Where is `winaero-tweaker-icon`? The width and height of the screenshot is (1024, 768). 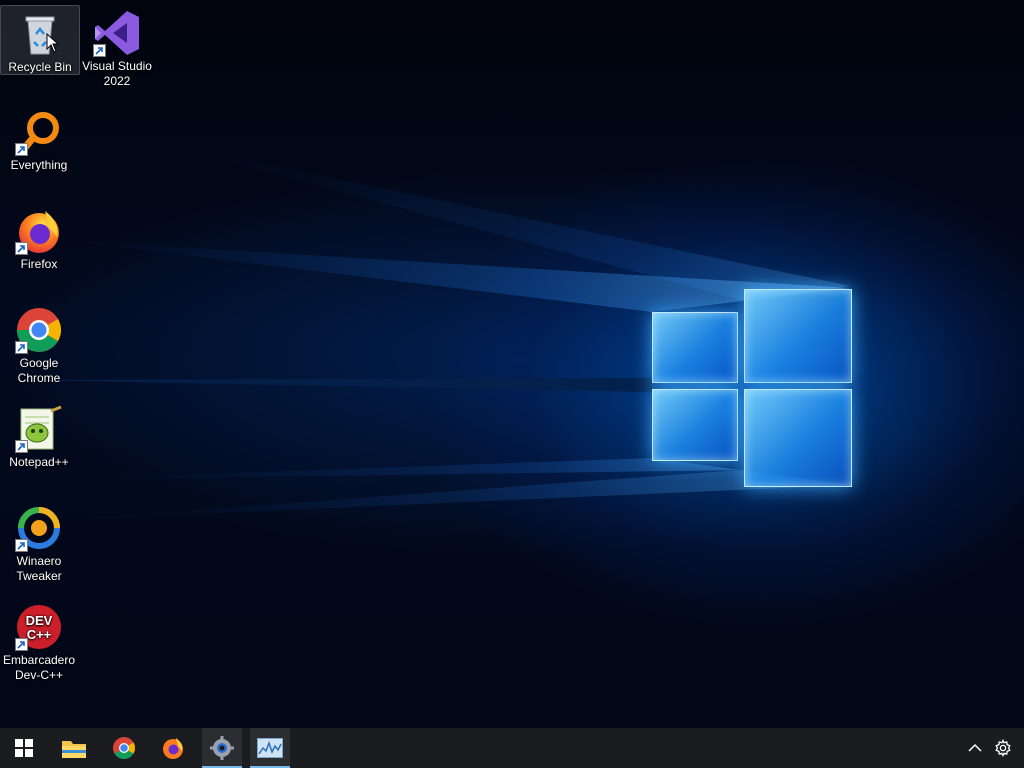
winaero-tweaker-icon is located at coordinates (39, 528).